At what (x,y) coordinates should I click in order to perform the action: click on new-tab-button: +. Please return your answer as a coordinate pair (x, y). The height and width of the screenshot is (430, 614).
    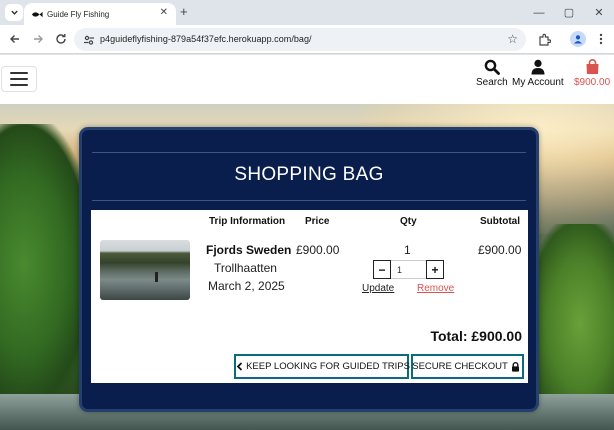
    Looking at the image, I should click on (184, 12).